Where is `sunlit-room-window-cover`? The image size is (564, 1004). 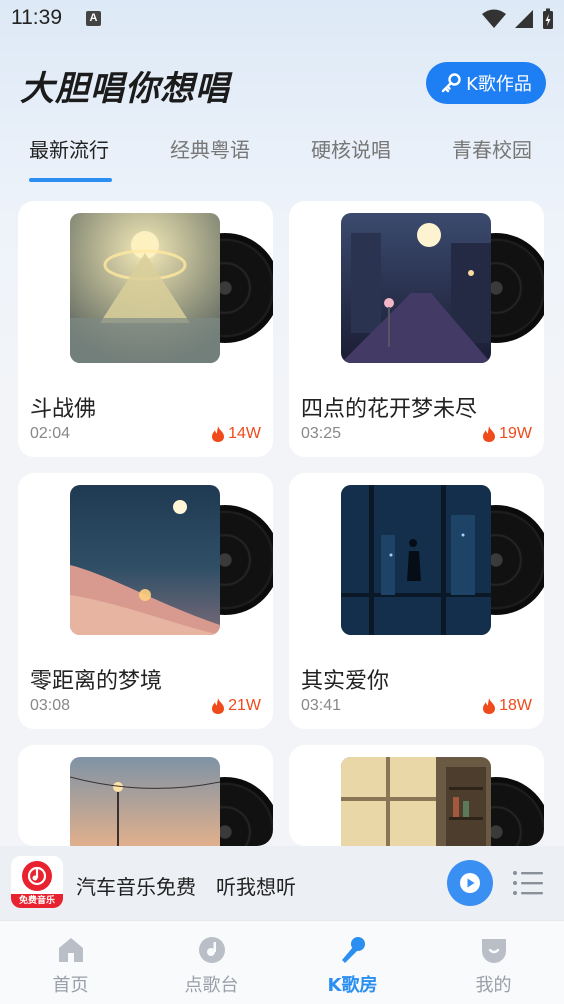 sunlit-room-window-cover is located at coordinates (416, 801).